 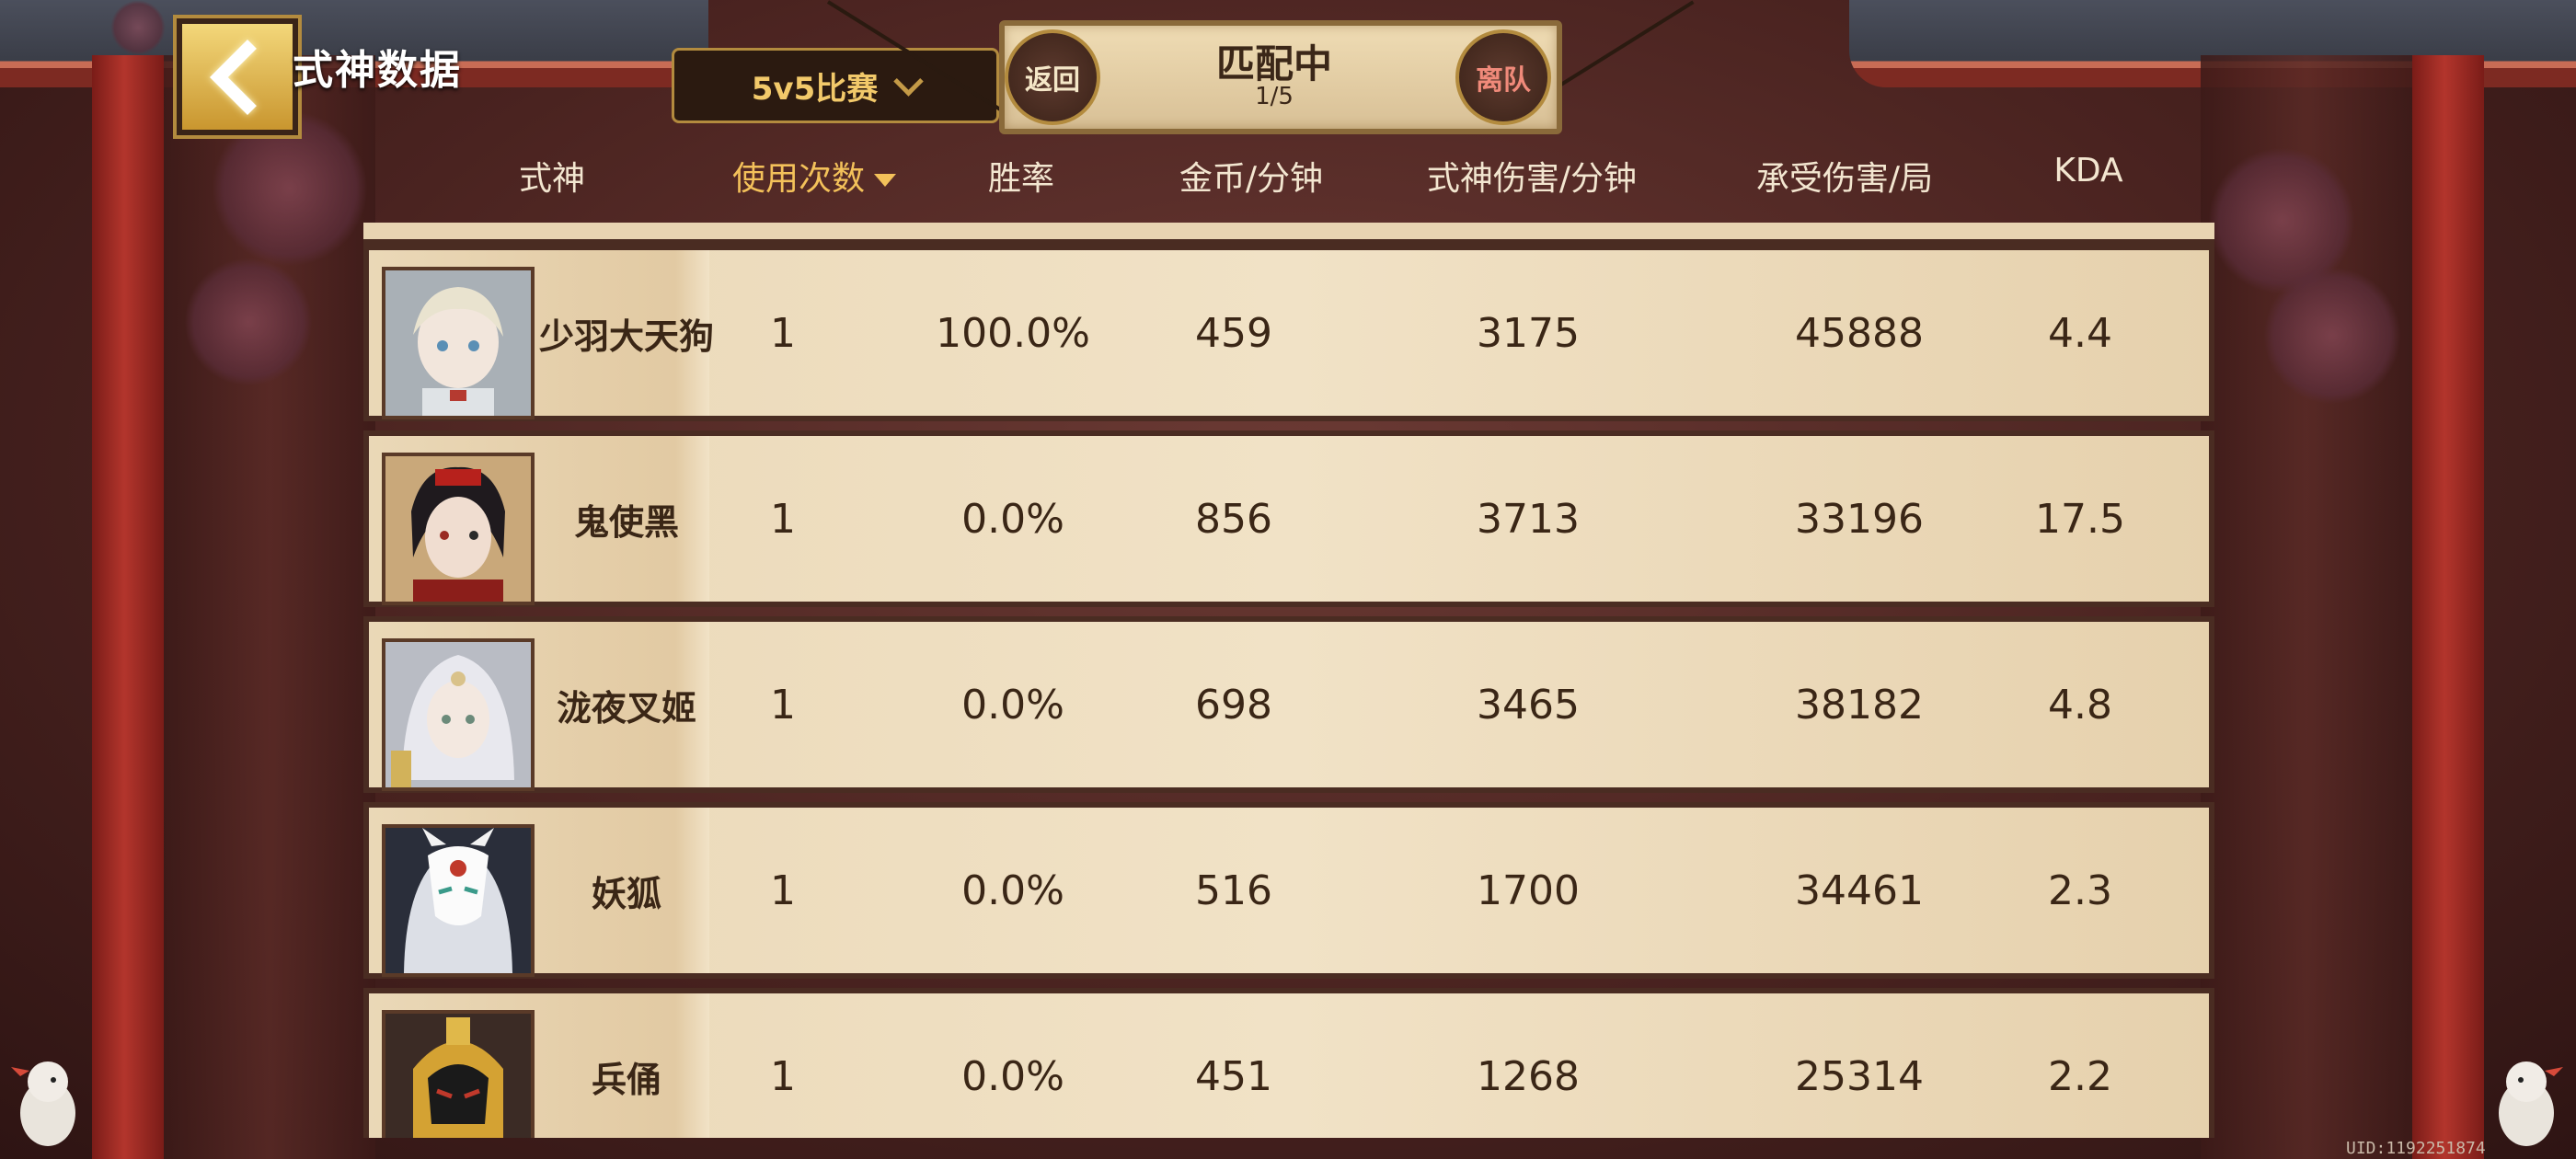 What do you see at coordinates (1528, 705) in the screenshot?
I see `damage-value: 3465` at bounding box center [1528, 705].